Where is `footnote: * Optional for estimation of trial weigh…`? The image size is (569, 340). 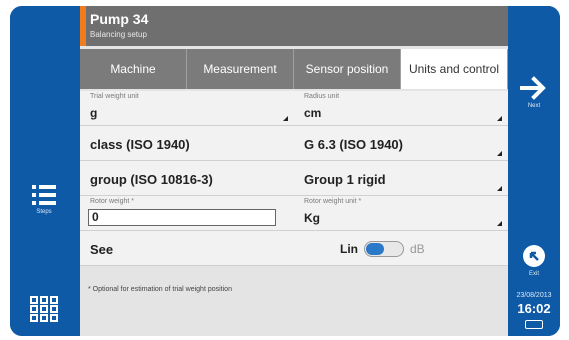 footnote: * Optional for estimation of trial weigh… is located at coordinates (160, 289).